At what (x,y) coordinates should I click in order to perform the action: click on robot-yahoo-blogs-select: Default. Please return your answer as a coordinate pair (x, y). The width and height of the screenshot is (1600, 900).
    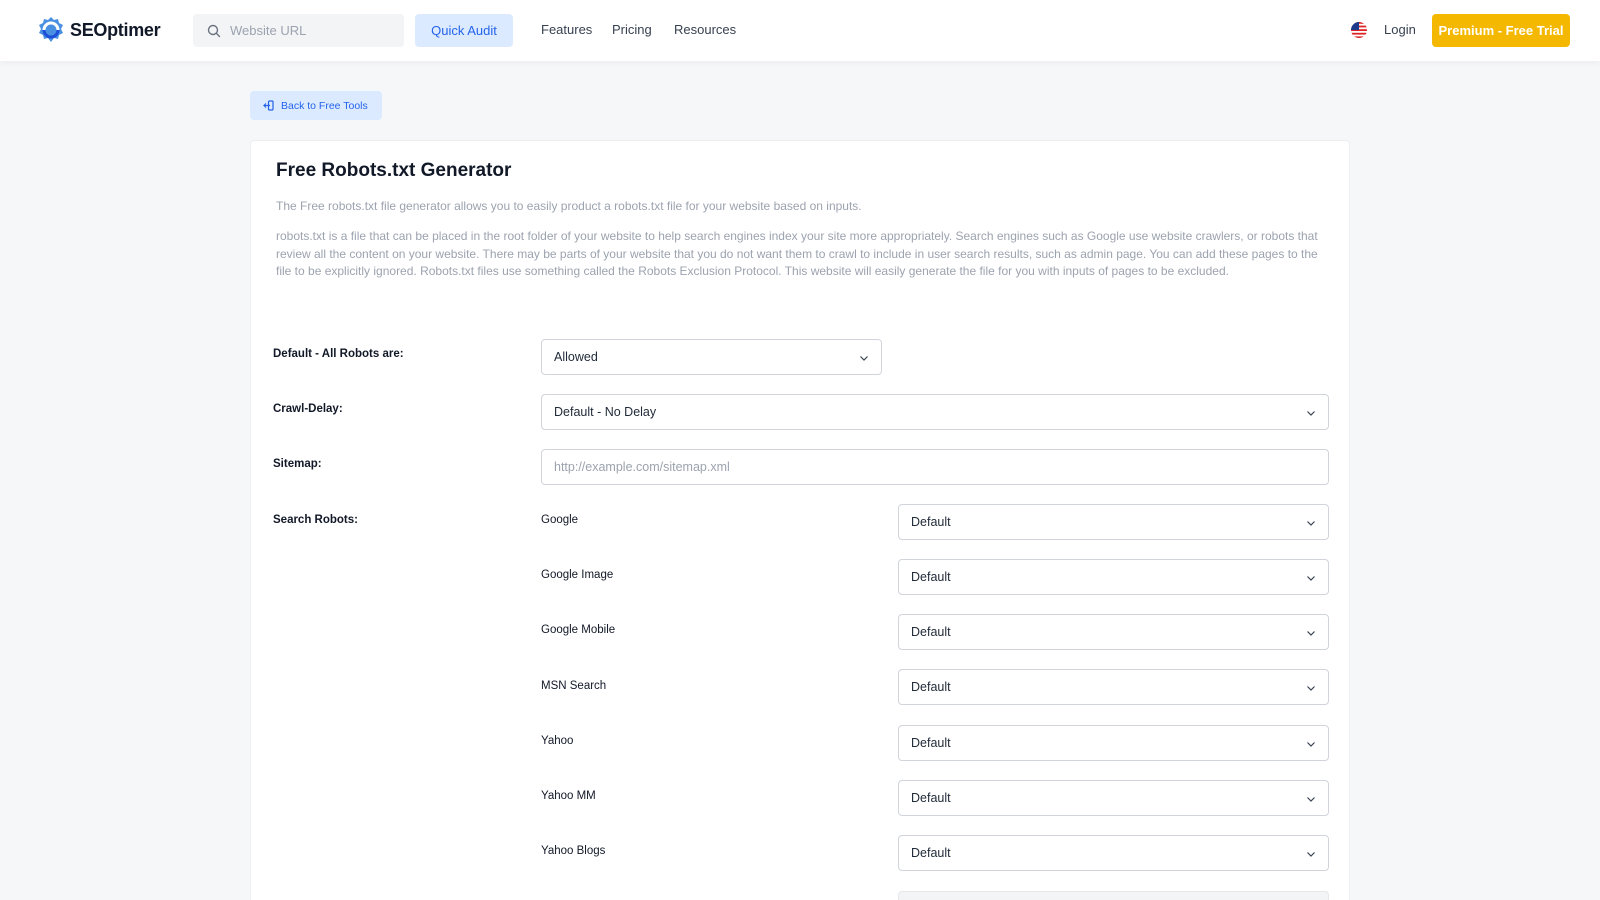
    Looking at the image, I should click on (1113, 853).